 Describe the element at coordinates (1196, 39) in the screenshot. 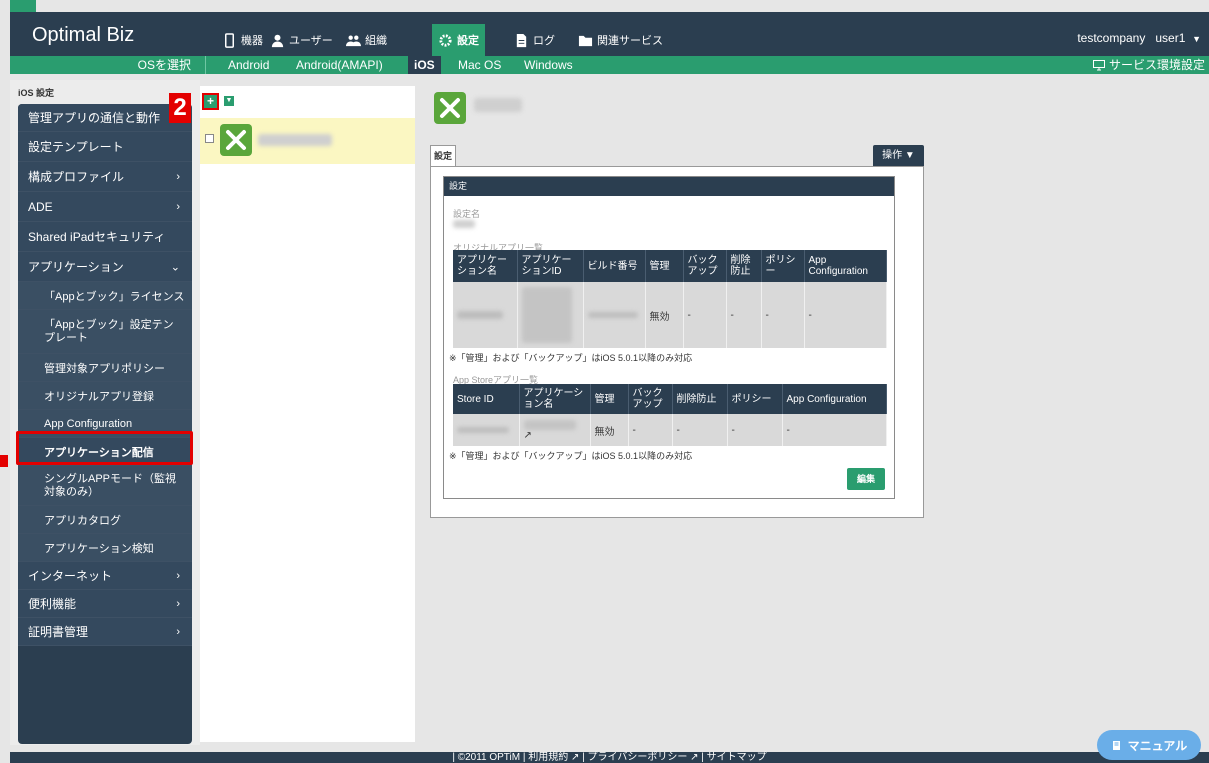

I see `chevron-down-icon: ▼` at that location.